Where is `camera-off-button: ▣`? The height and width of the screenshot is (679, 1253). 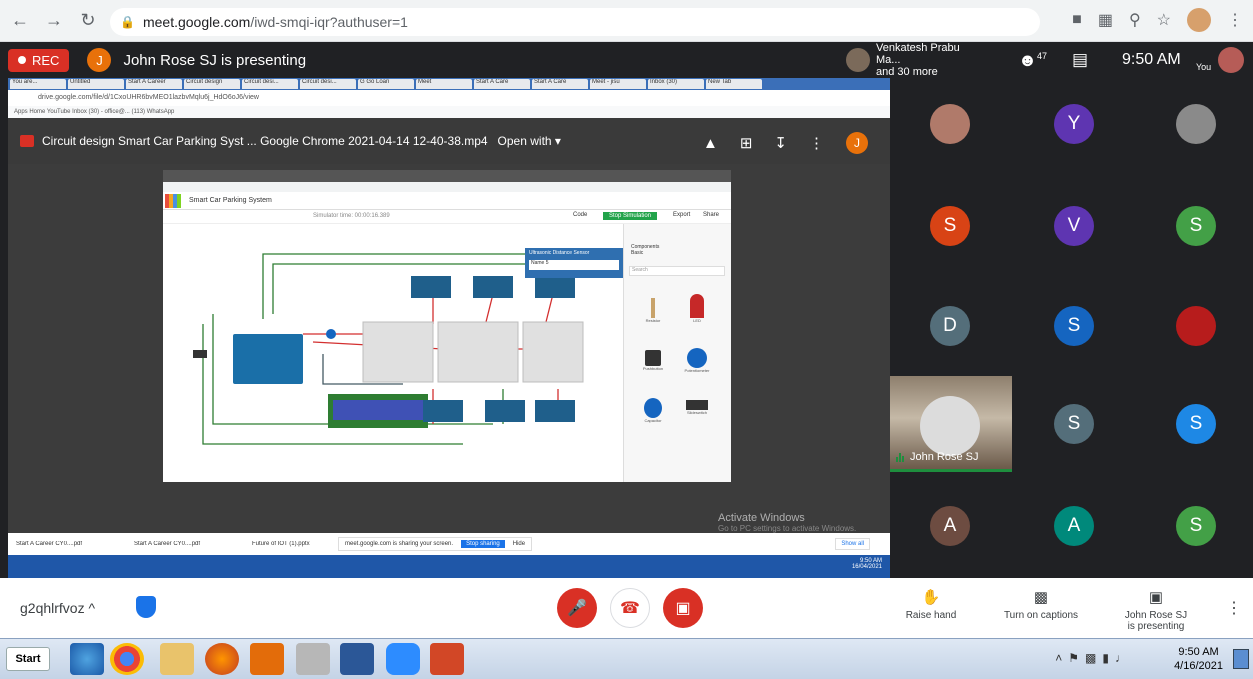 camera-off-button: ▣ is located at coordinates (683, 608).